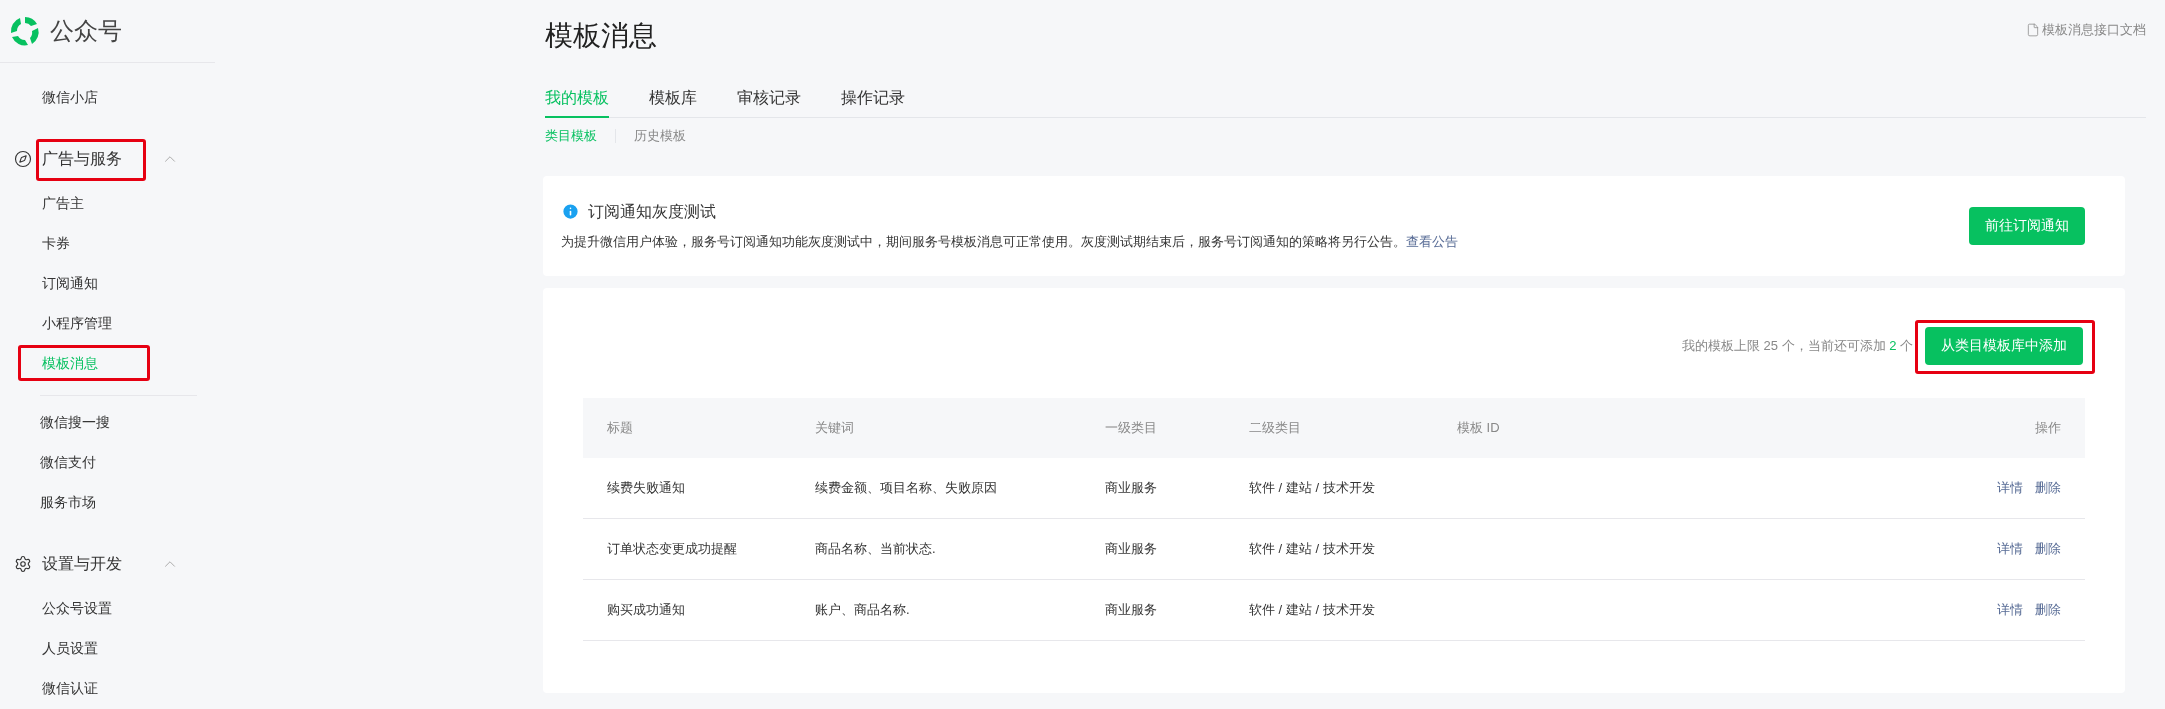 The height and width of the screenshot is (709, 2165). Describe the element at coordinates (23, 564) in the screenshot. I see `settings-icon` at that location.